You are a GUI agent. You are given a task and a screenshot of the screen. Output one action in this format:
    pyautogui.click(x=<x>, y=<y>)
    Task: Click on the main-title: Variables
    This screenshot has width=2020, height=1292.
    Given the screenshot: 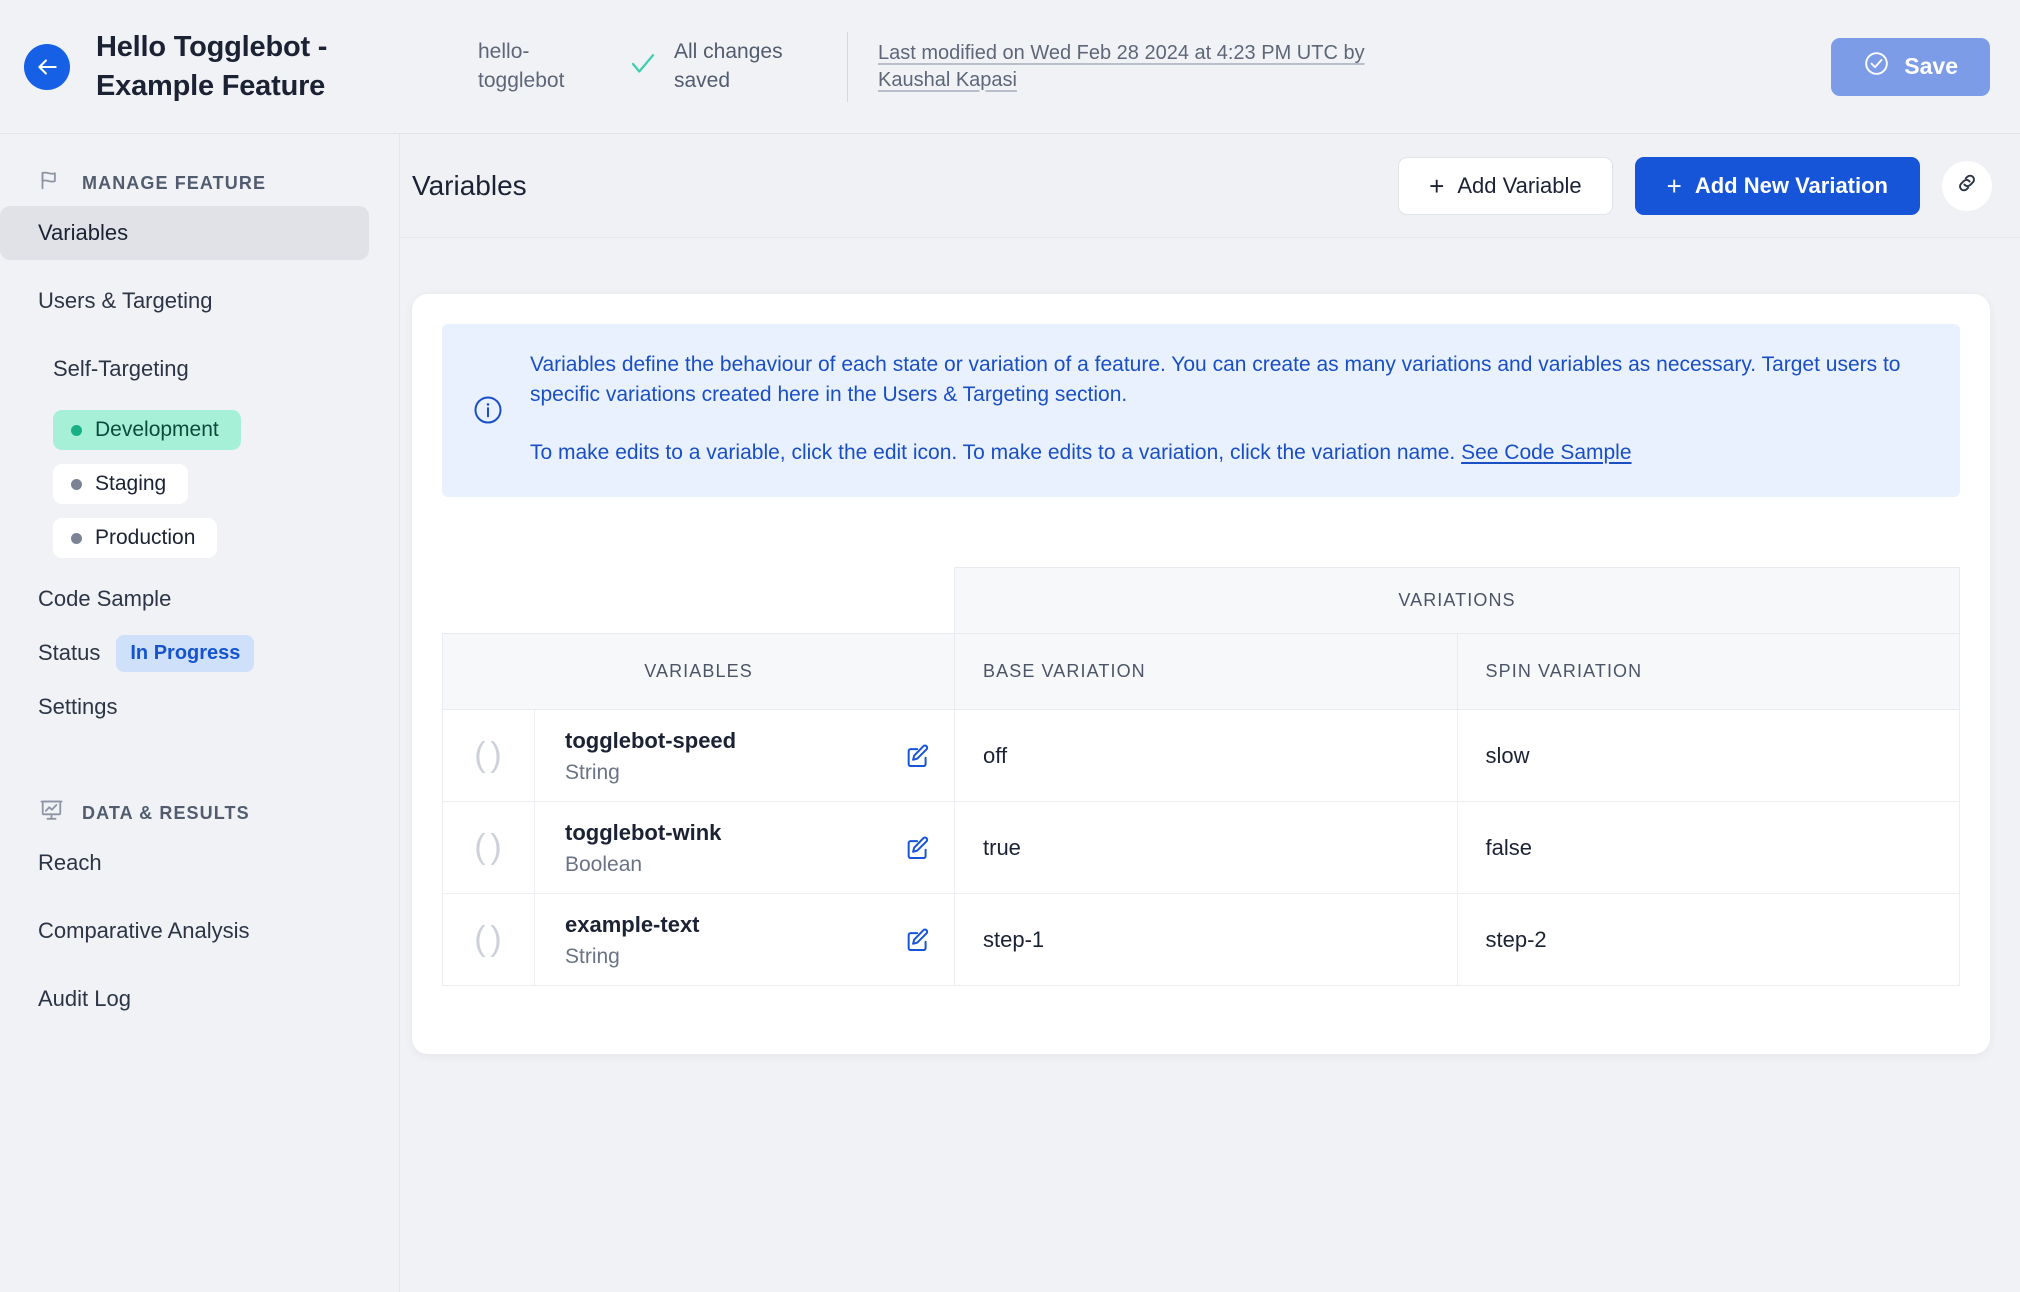 What is the action you would take?
    pyautogui.click(x=469, y=185)
    